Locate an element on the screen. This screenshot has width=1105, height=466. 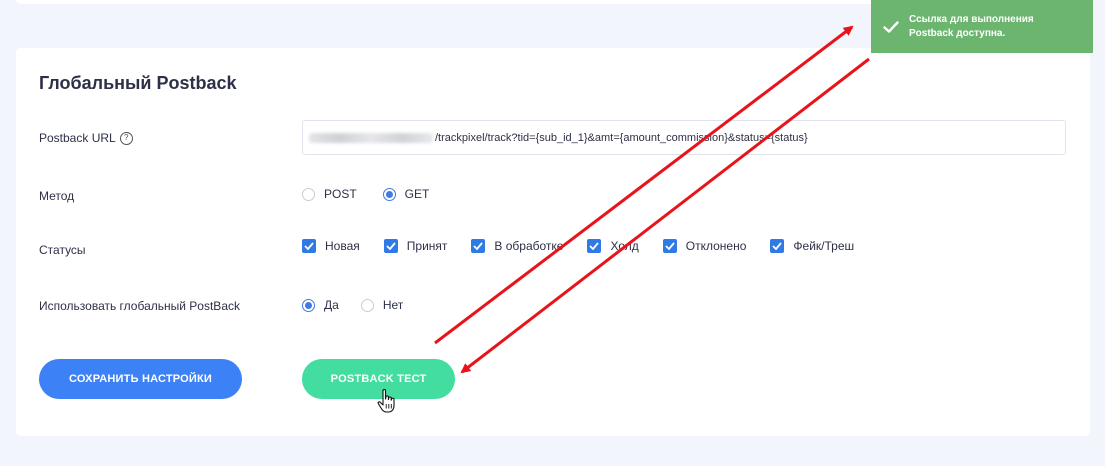
postback-url-label-row: Postback URL ? is located at coordinates (86, 138).